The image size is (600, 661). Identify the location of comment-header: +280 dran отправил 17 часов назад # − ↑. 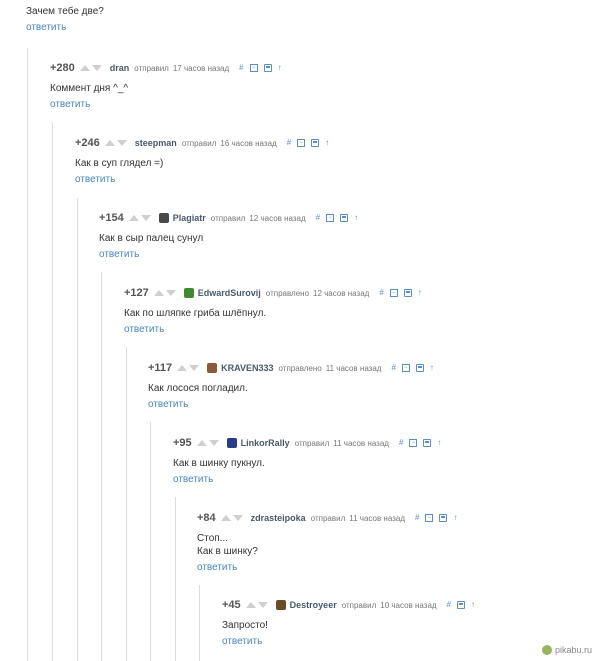
(265, 68).